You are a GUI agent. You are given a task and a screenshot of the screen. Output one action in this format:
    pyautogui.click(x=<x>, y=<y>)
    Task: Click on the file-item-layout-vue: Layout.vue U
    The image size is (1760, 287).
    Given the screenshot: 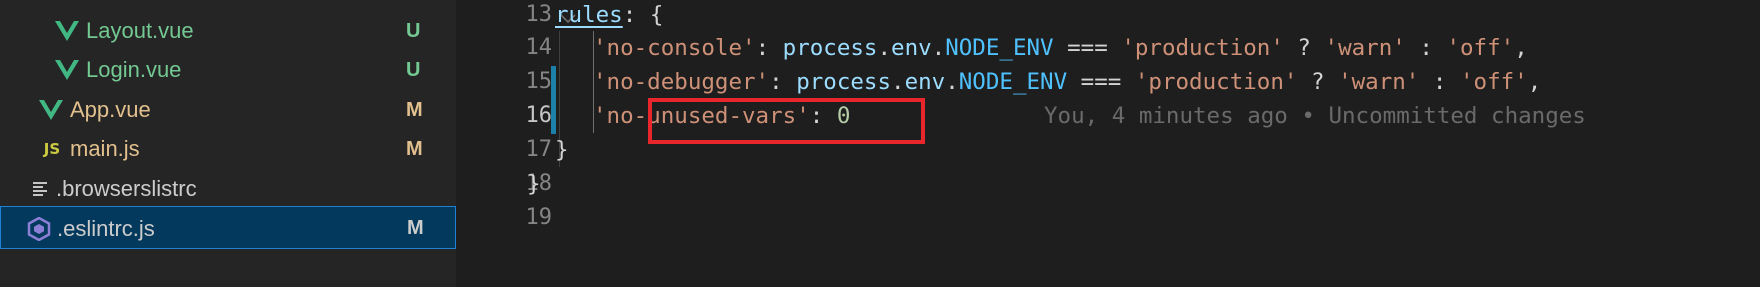 What is the action you would take?
    pyautogui.click(x=228, y=31)
    